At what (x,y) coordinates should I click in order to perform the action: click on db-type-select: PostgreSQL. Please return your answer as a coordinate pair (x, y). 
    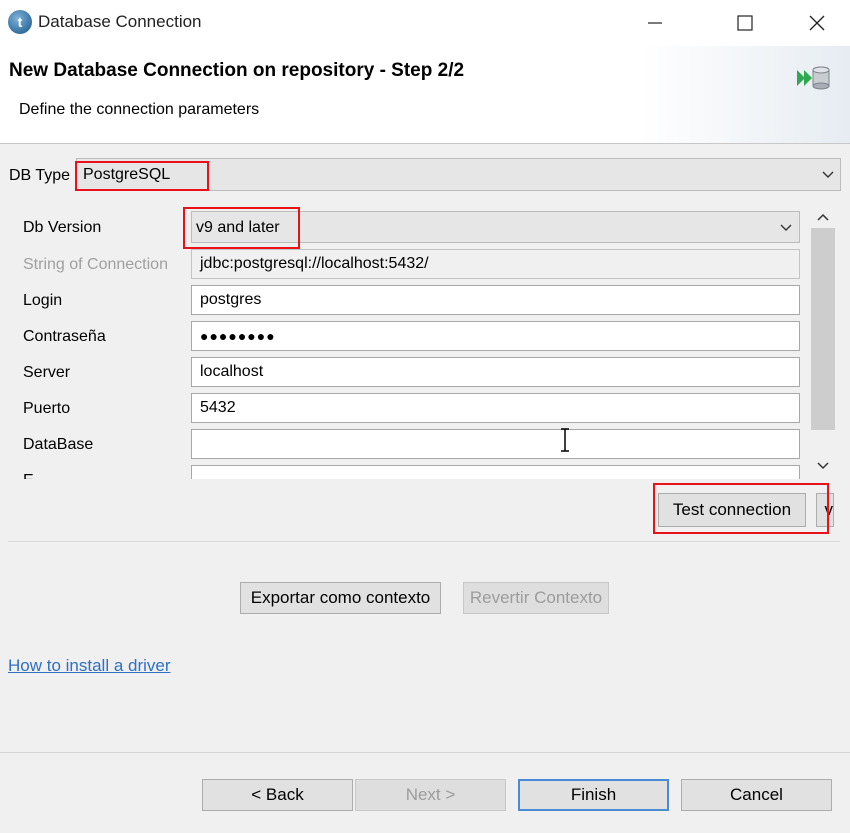
    Looking at the image, I should click on (458, 174).